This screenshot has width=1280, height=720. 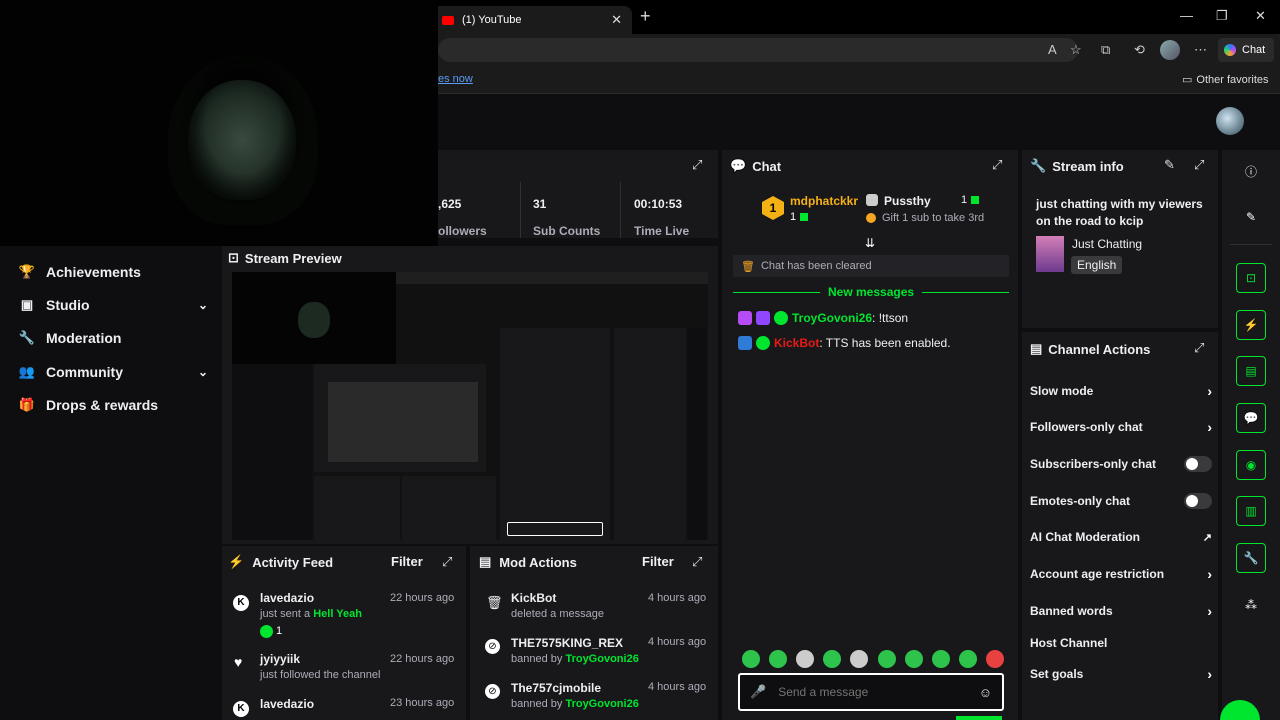 What do you see at coordinates (796, 343) in the screenshot?
I see `chat-username: KickBot` at bounding box center [796, 343].